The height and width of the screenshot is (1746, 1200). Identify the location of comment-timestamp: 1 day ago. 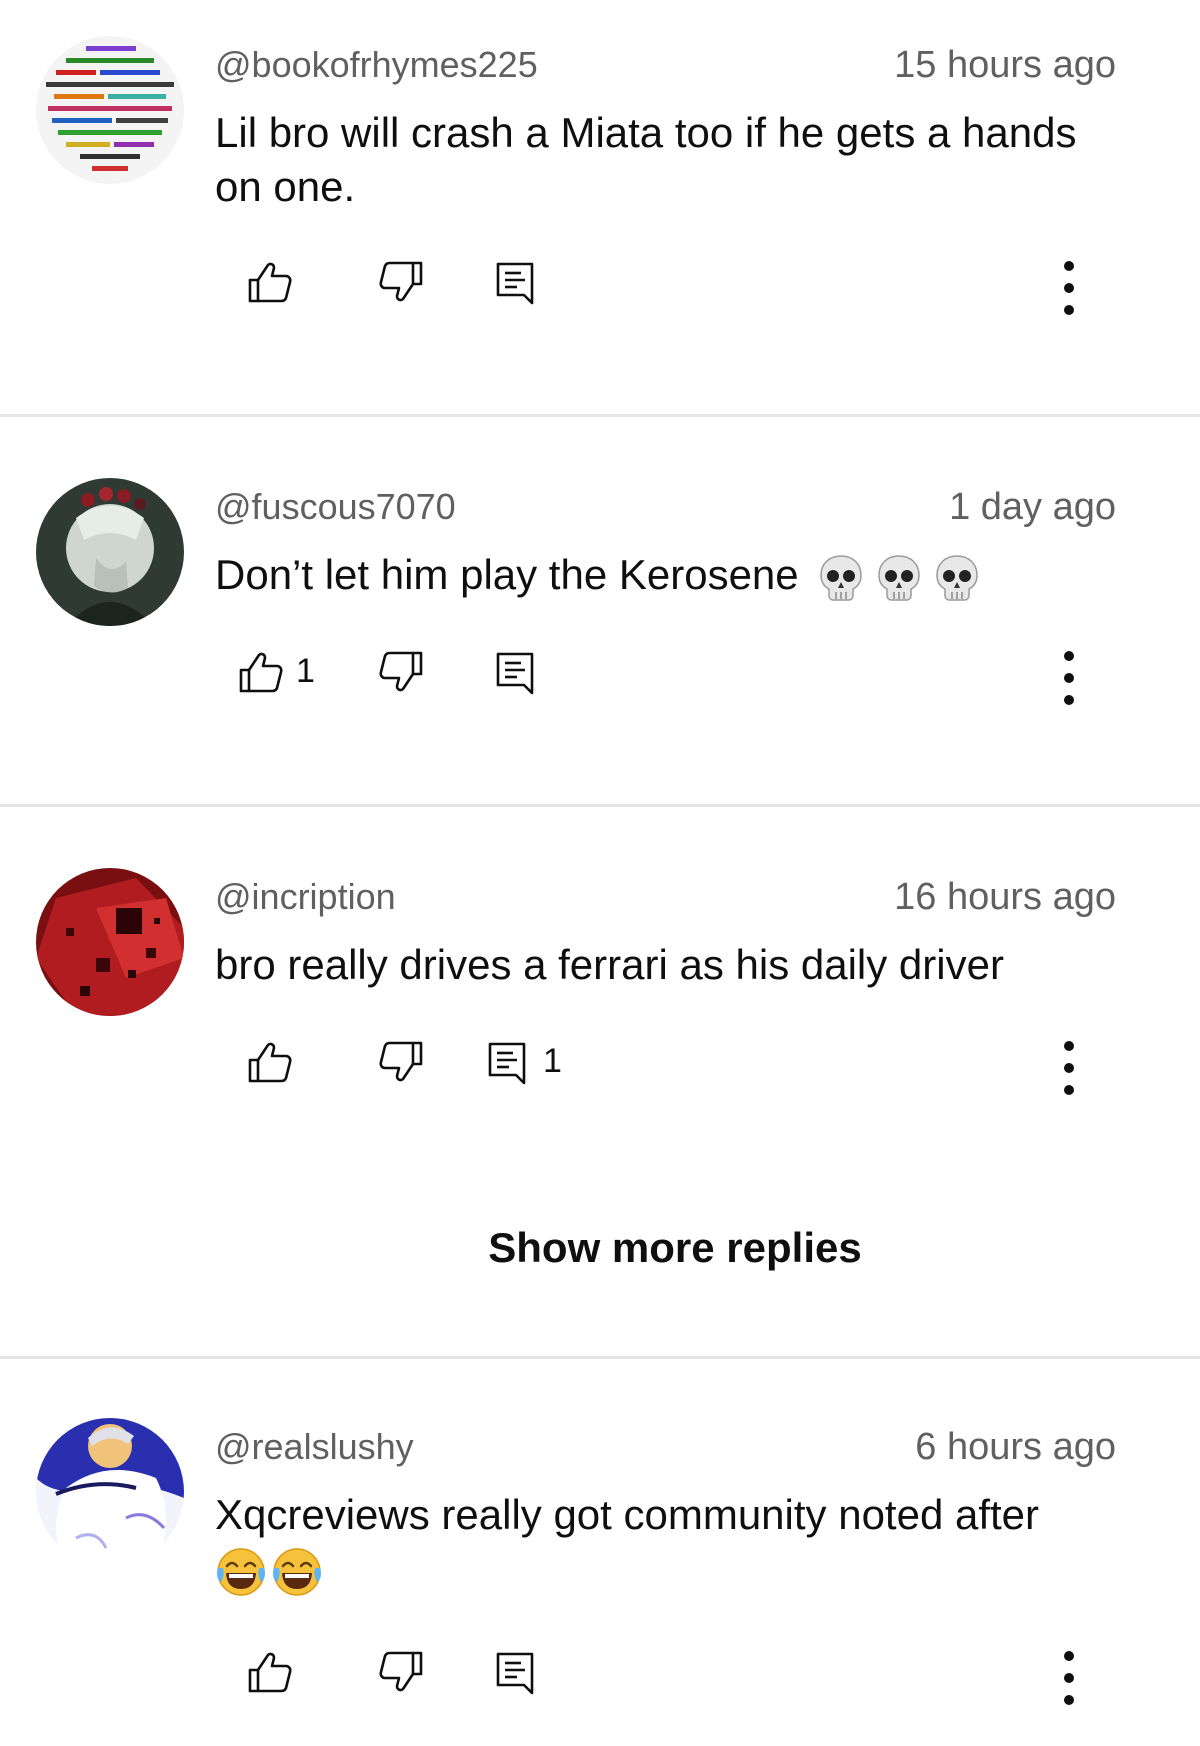
(1032, 507).